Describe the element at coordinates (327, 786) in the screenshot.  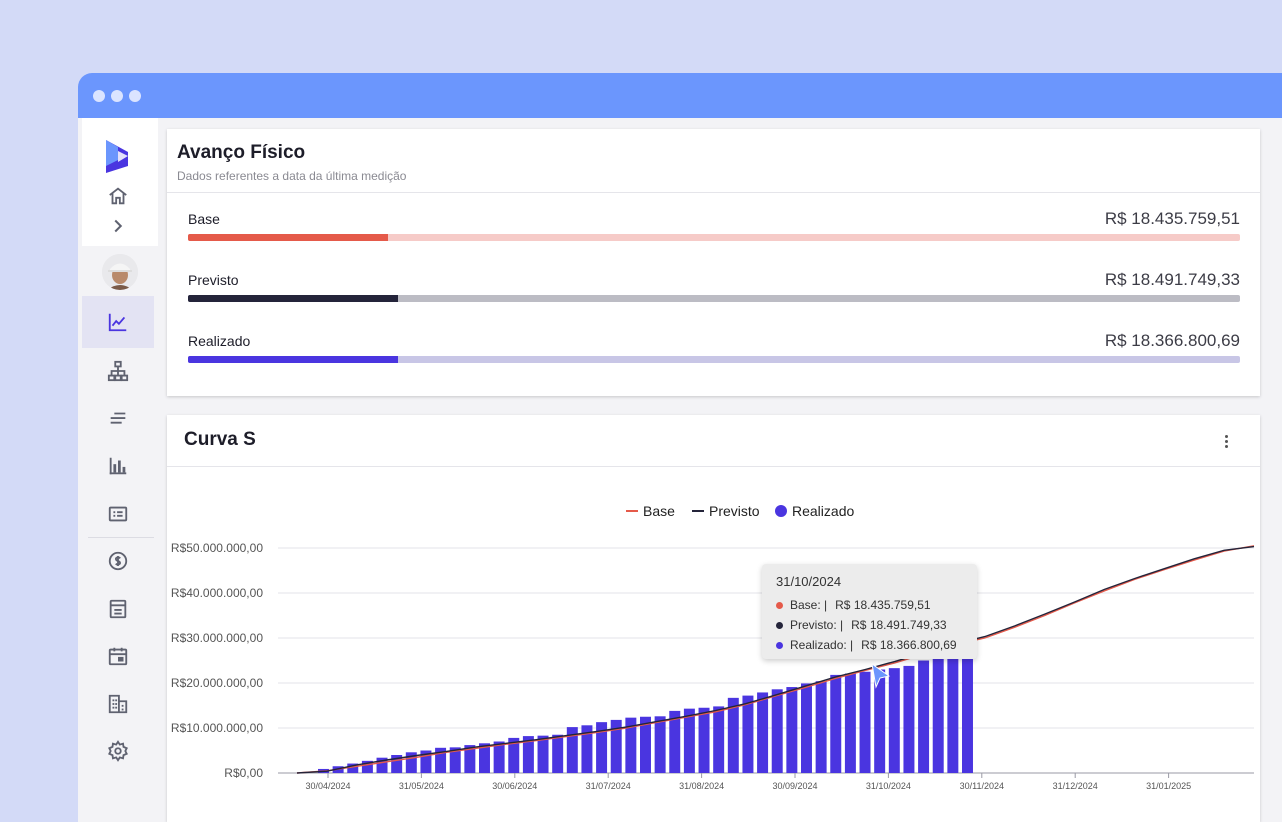
I see `x-tick-label: 30/04/2024` at that location.